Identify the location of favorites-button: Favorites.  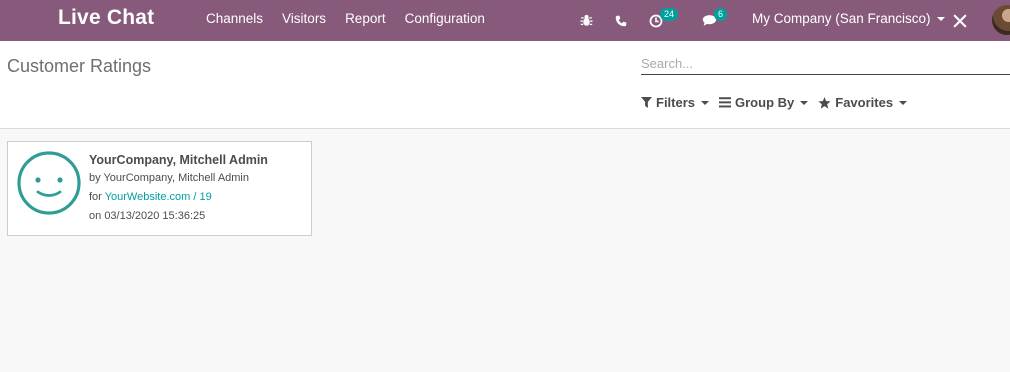
(863, 102).